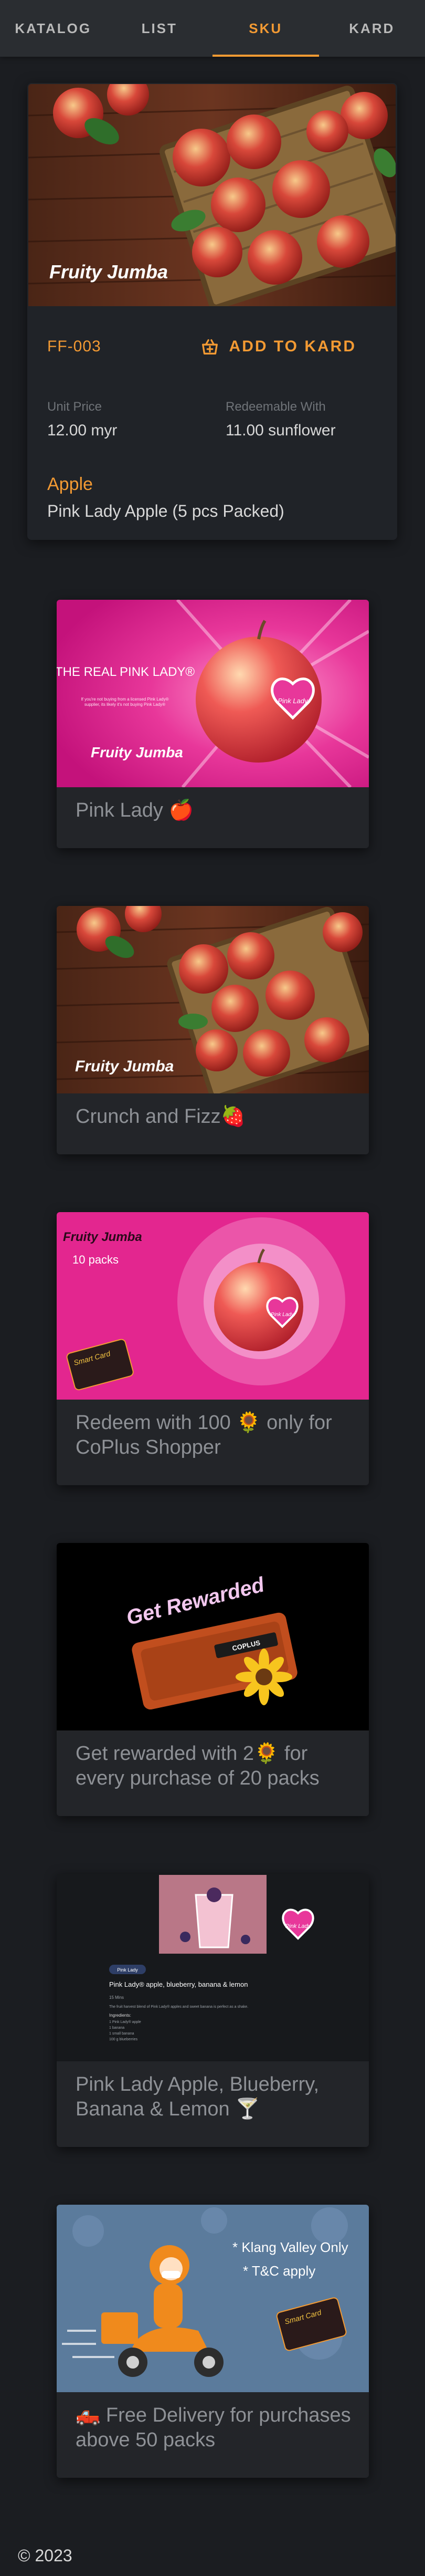 This screenshot has width=425, height=2576. Describe the element at coordinates (125, 2022) in the screenshot. I see `svg-text: 1 Pink Lady® apple` at that location.